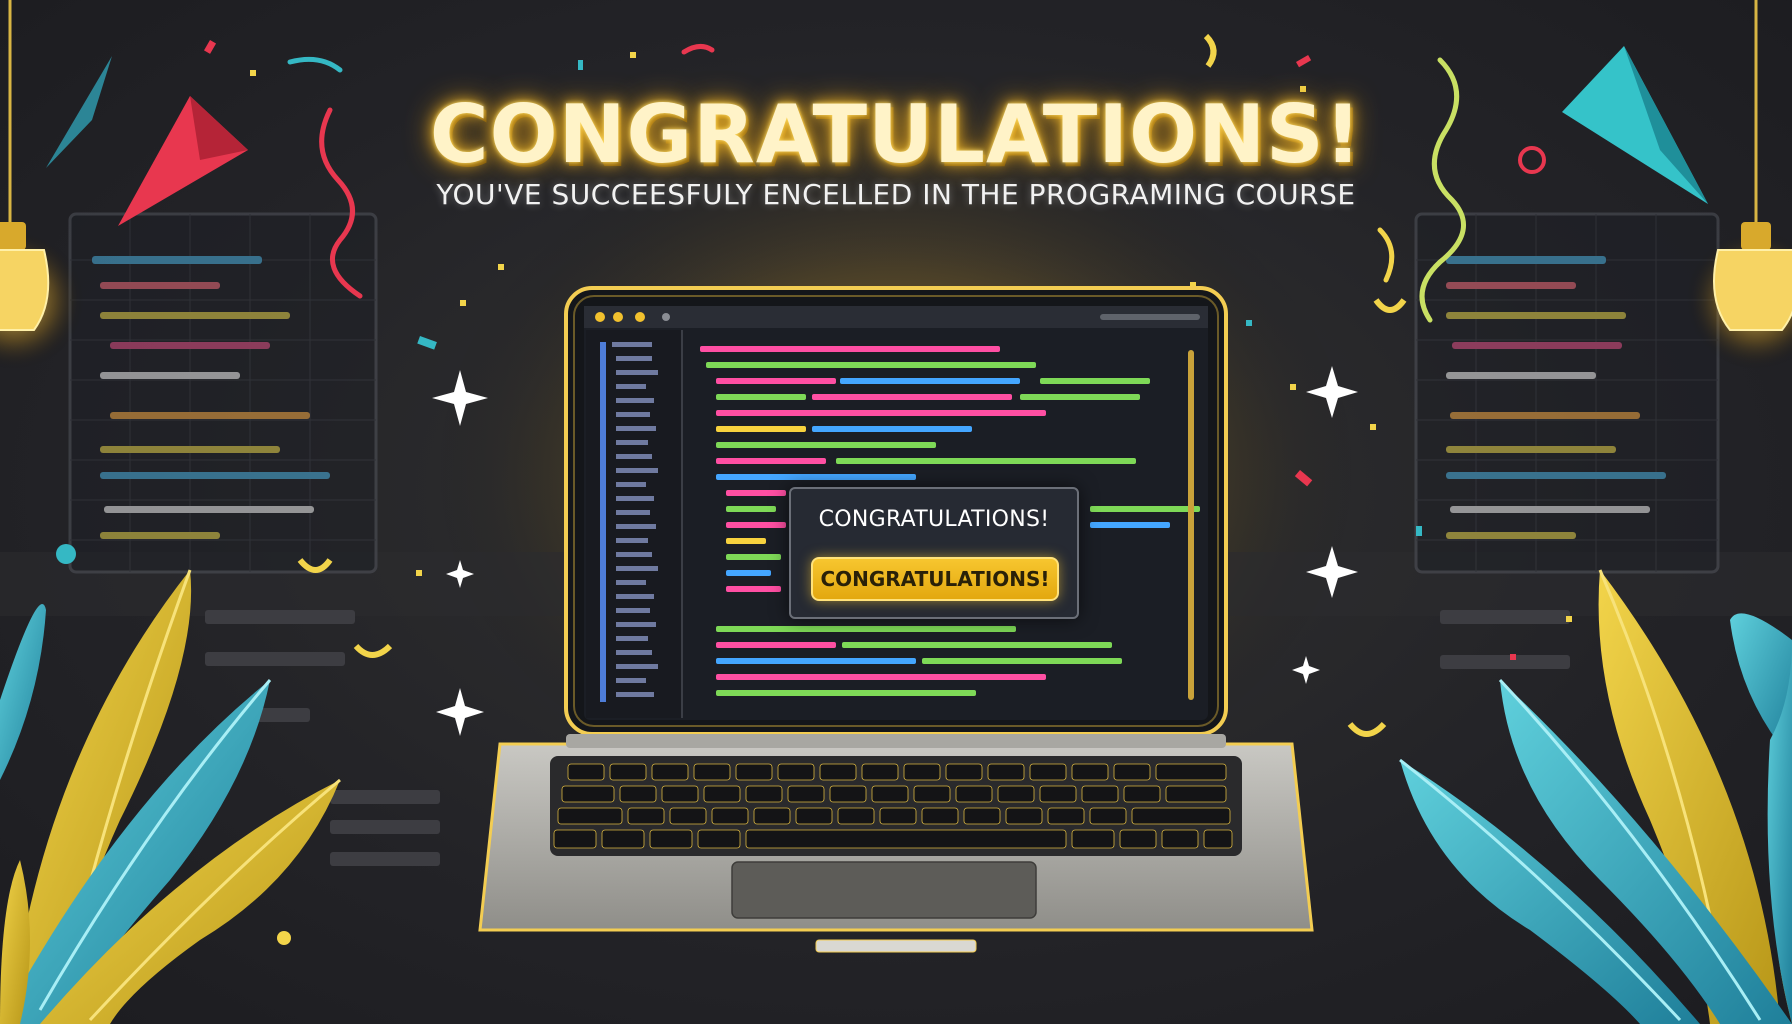 The height and width of the screenshot is (1024, 1792). What do you see at coordinates (896, 134) in the screenshot?
I see `page-title: CONGRATULATIONS!` at bounding box center [896, 134].